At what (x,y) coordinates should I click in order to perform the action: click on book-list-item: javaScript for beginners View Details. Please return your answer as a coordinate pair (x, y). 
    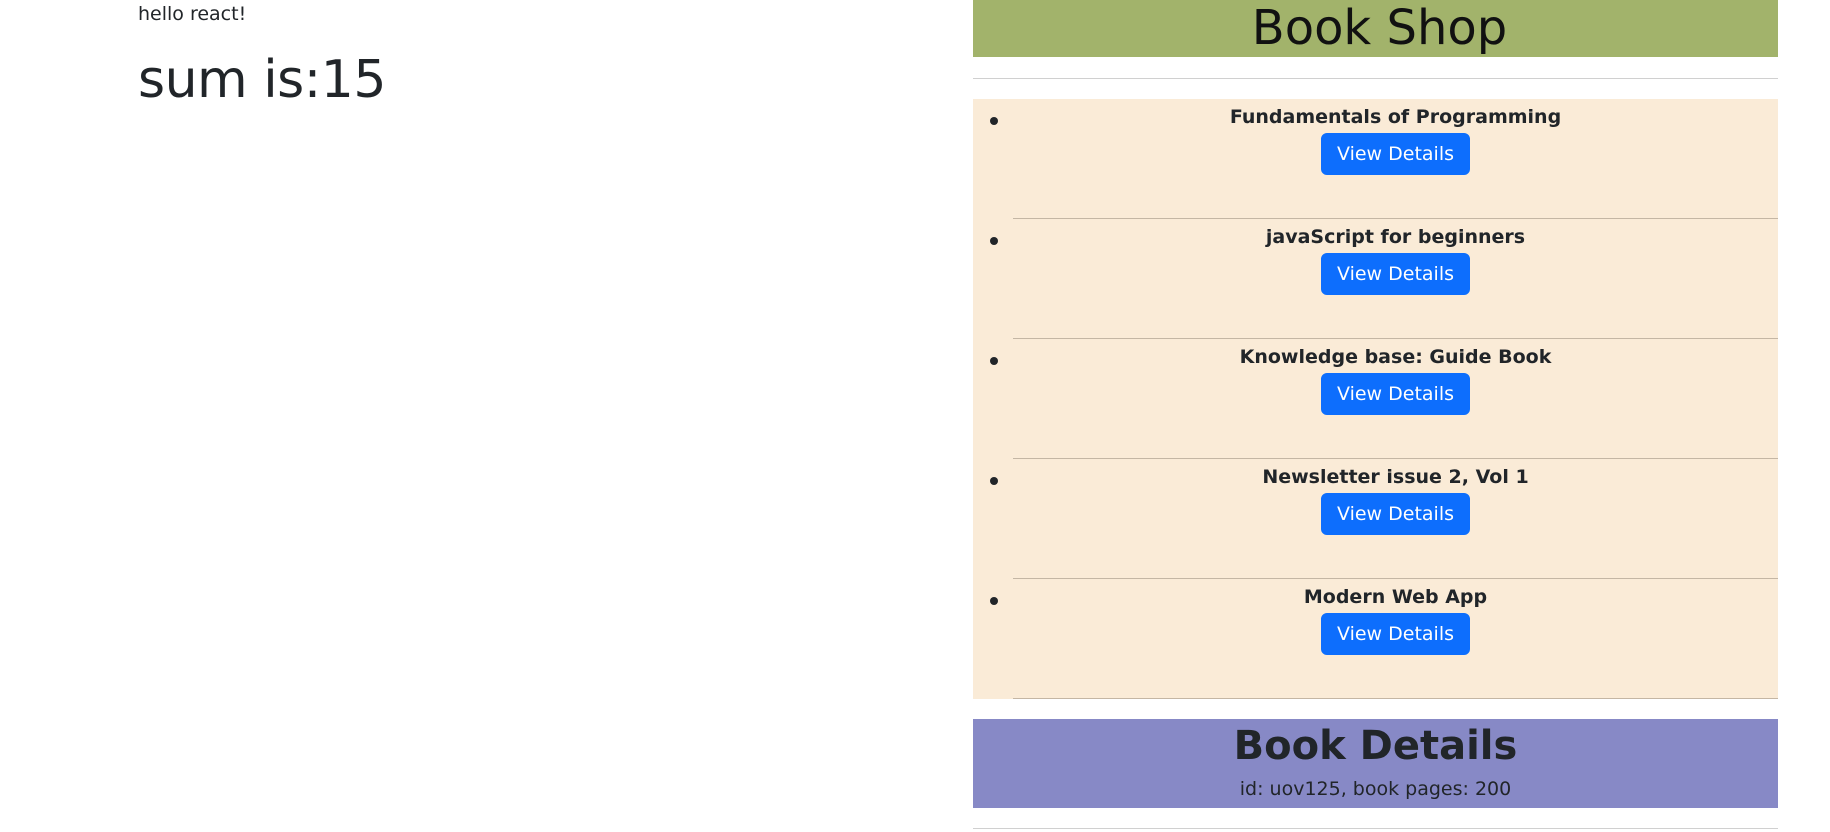
    Looking at the image, I should click on (1384, 279).